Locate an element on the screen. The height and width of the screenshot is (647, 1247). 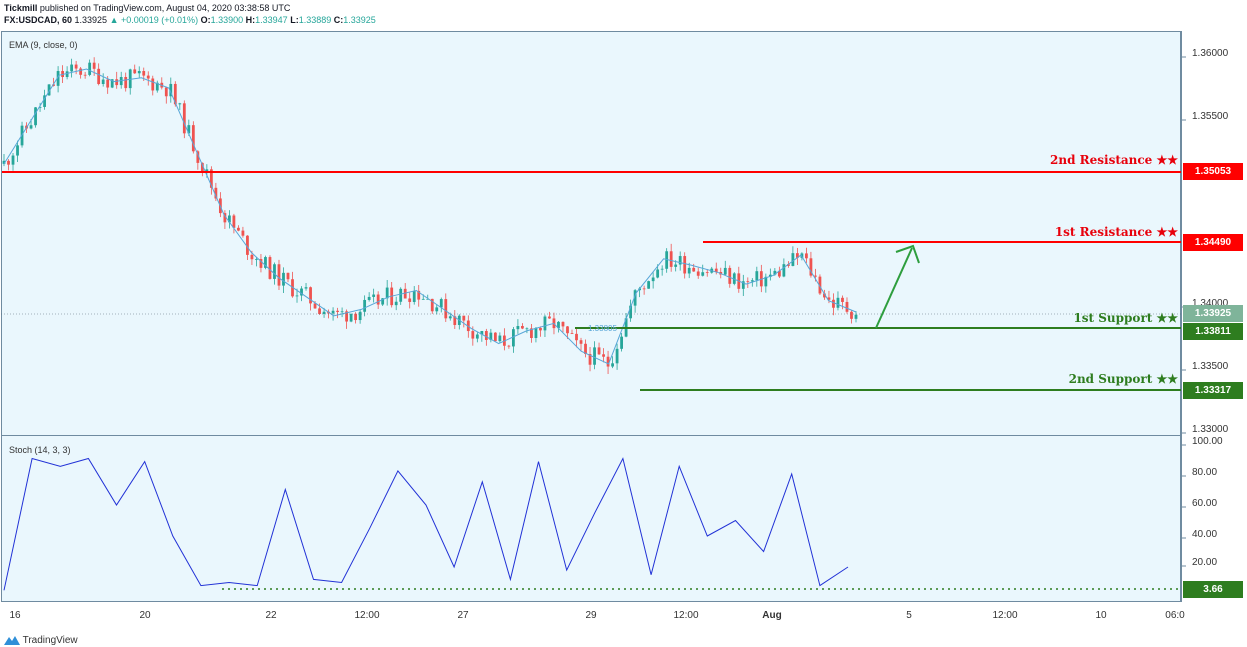
projection-arrow is located at coordinates (897, 286).